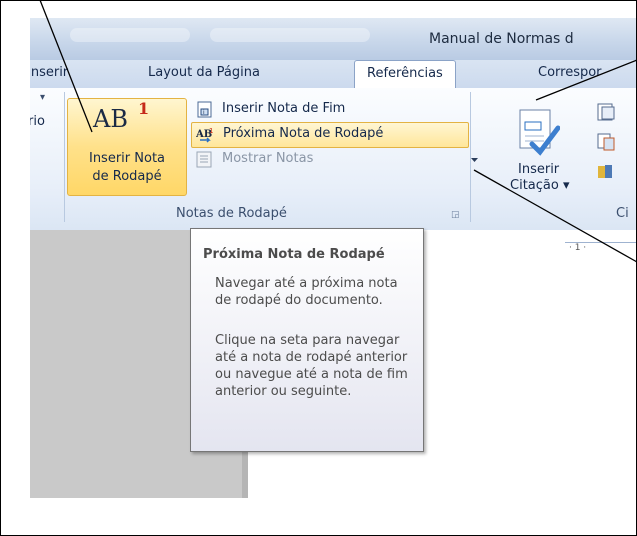  I want to click on arrow-to-inserir-nota, so click(66, 66).